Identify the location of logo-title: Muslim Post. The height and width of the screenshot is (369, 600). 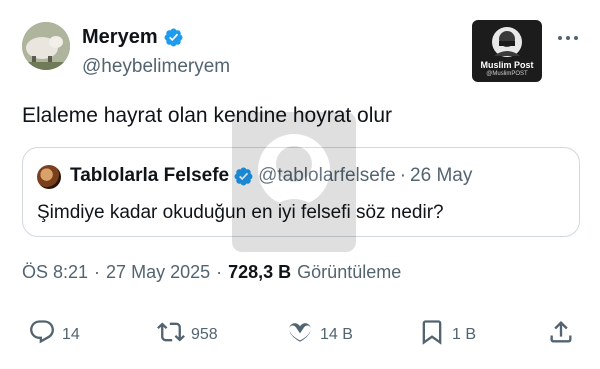
(507, 65).